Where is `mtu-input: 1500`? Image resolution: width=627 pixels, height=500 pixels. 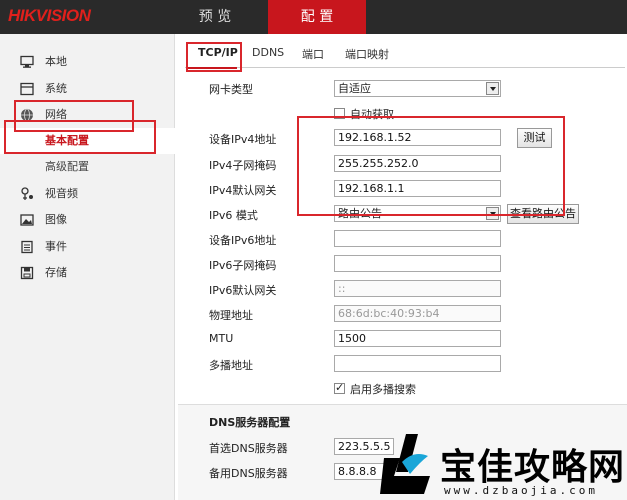 mtu-input: 1500 is located at coordinates (417, 338).